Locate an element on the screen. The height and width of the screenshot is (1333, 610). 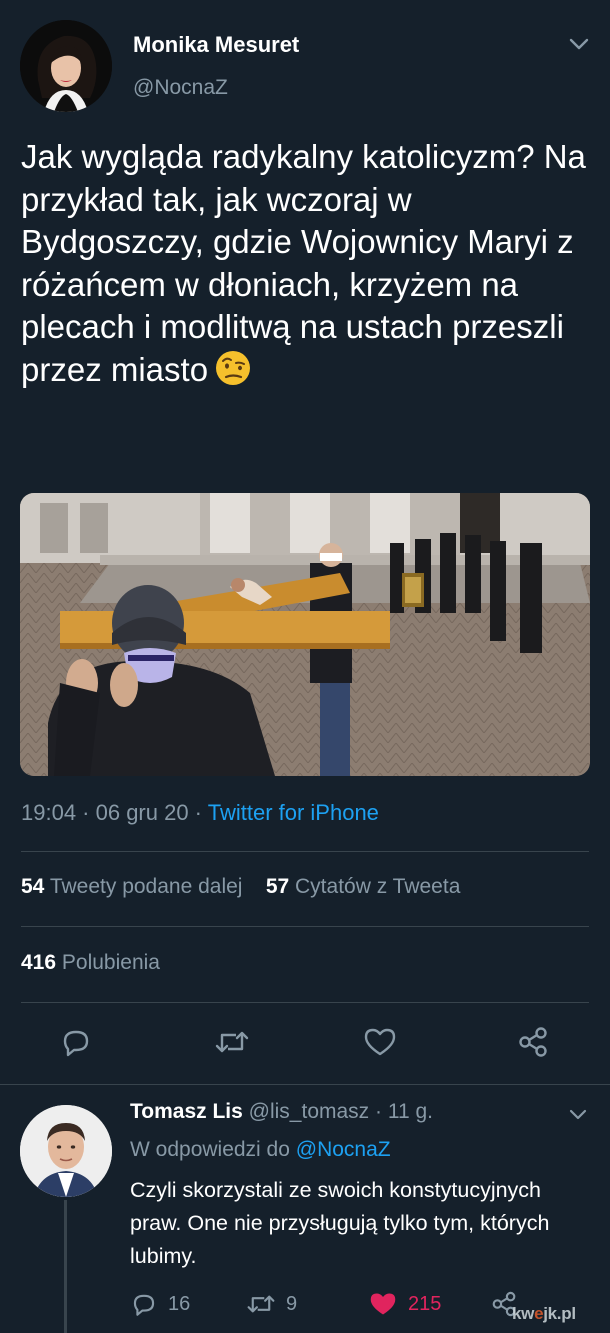
retweets-label: Tweety podane dalej is located at coordinates (146, 886).